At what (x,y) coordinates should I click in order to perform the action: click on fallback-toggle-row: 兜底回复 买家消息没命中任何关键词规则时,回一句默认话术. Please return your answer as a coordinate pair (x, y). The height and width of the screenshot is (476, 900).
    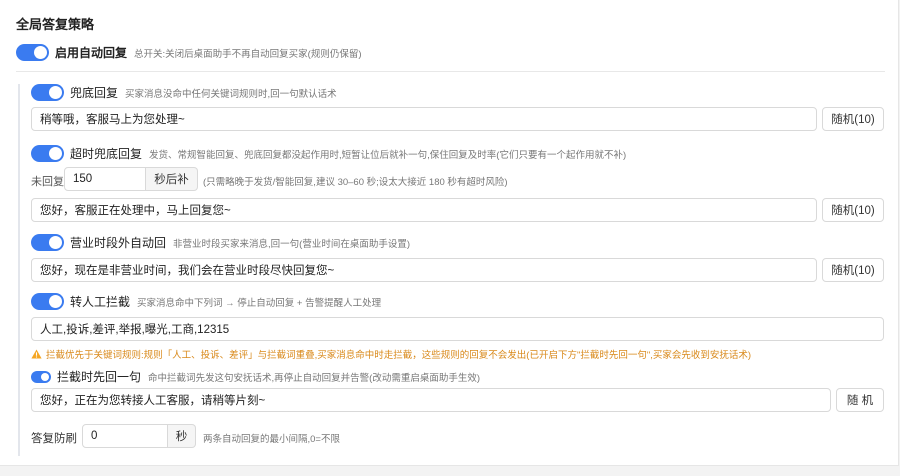
    Looking at the image, I should click on (184, 92).